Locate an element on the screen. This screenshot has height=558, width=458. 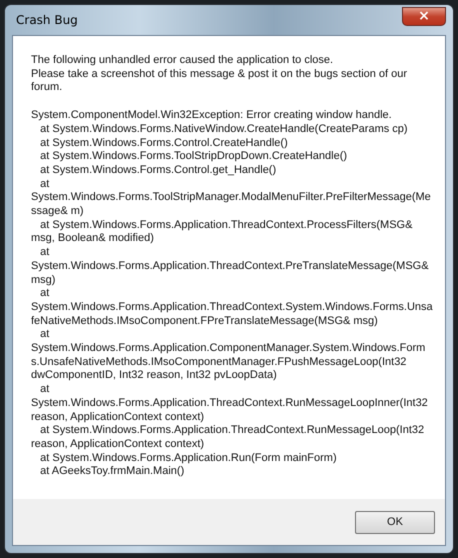
error-message: The following unhandled error caused the application to close. Please take a screenshot of this message & post it on the bugs section of our forum. is located at coordinates (219, 75).